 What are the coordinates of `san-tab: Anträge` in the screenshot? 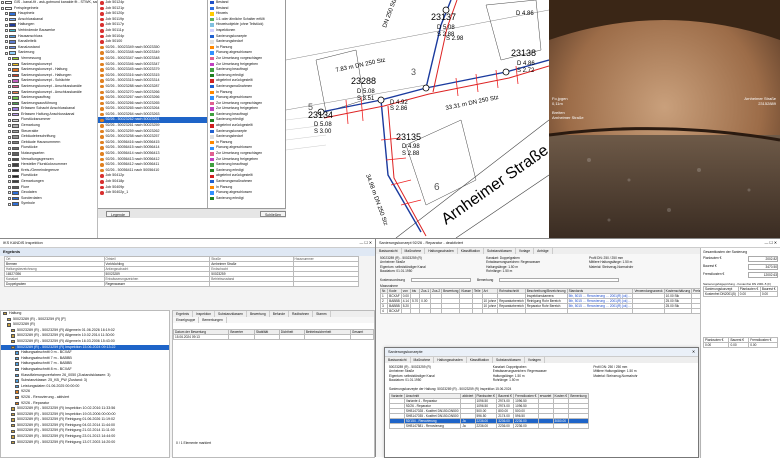 It's located at (543, 251).